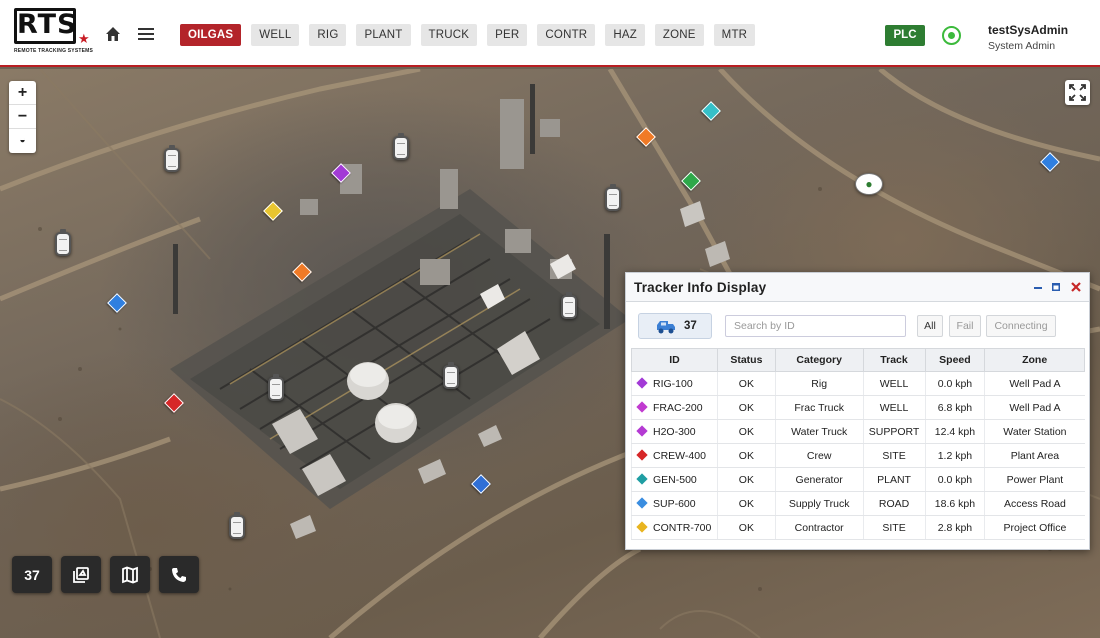  Describe the element at coordinates (1028, 30) in the screenshot. I see `user-name: testSysAdmin` at that location.